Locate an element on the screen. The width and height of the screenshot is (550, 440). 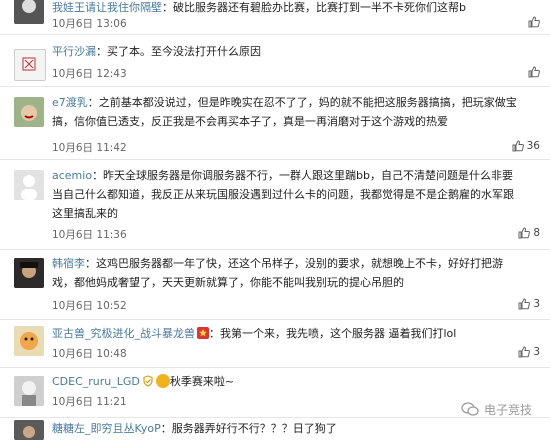
wechat-icon is located at coordinates (470, 409).